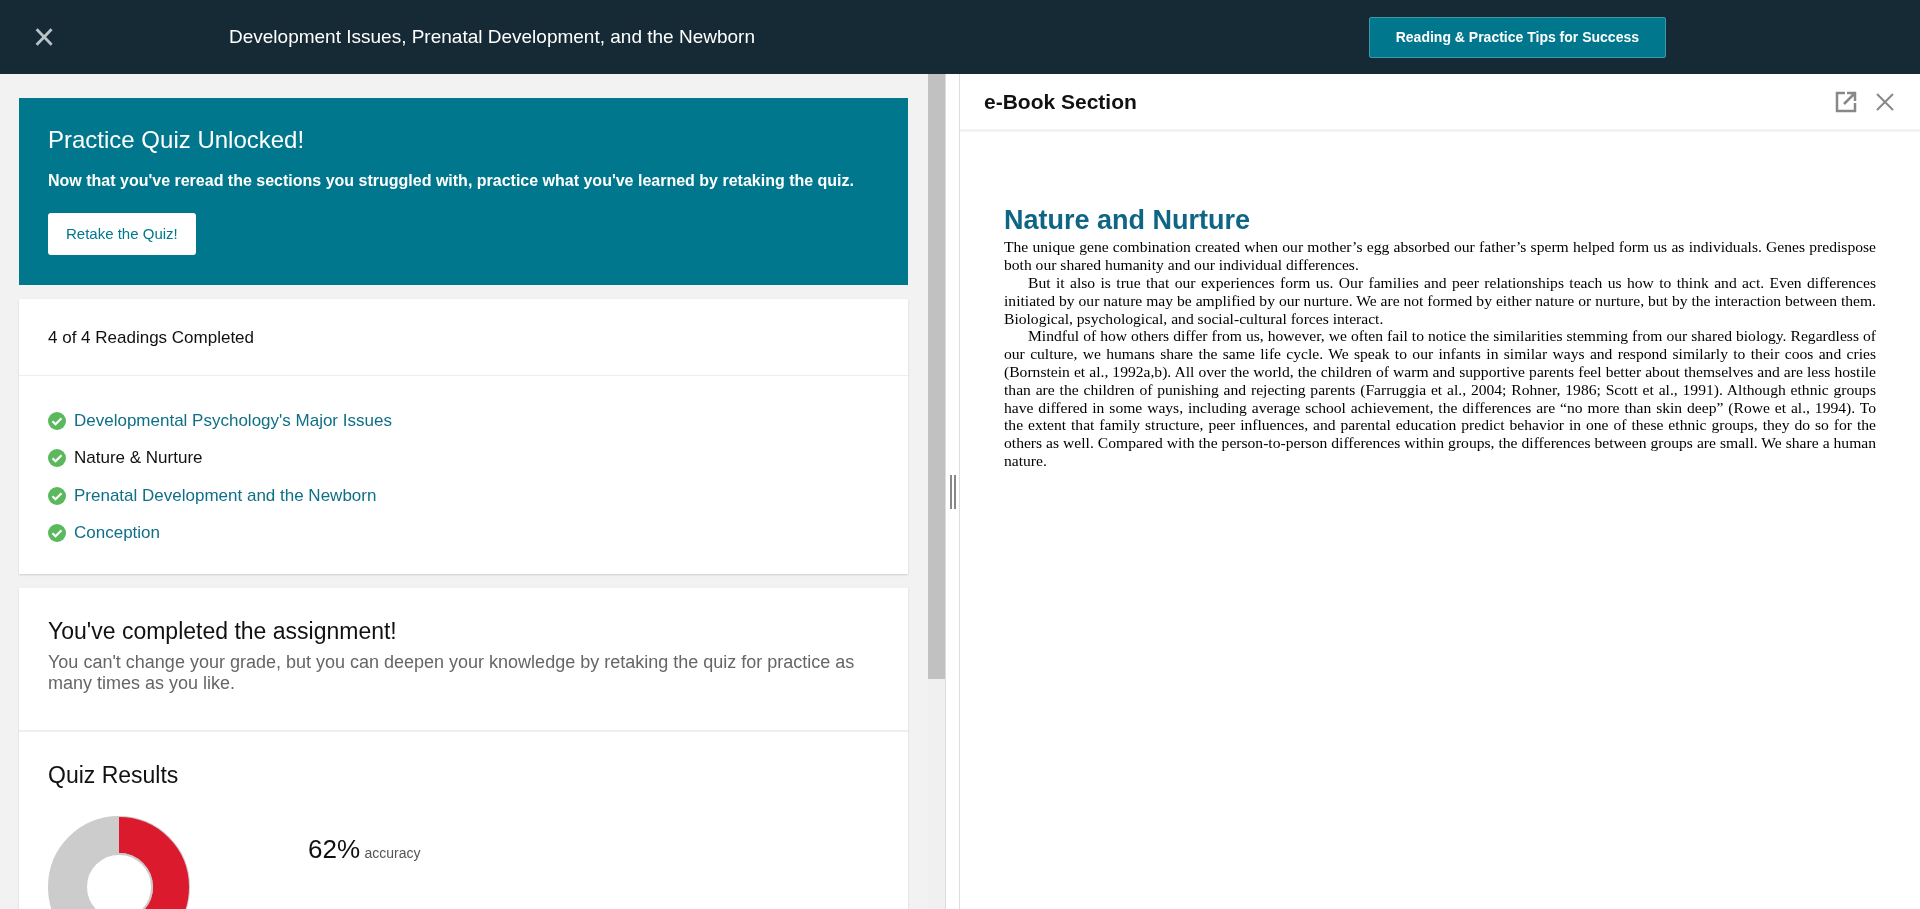 This screenshot has width=1920, height=909. What do you see at coordinates (1440, 301) in the screenshot?
I see `article-paragraph: But it also is true that our experiences form us. Our families and peer relationships teach us how to think and act. Even differences initiated by our nature may be amplified by our nurture. We are not formed by either nature or nurture, but by the interaction between them. Biological, psychological, and social-cultural forces interact.` at bounding box center [1440, 301].